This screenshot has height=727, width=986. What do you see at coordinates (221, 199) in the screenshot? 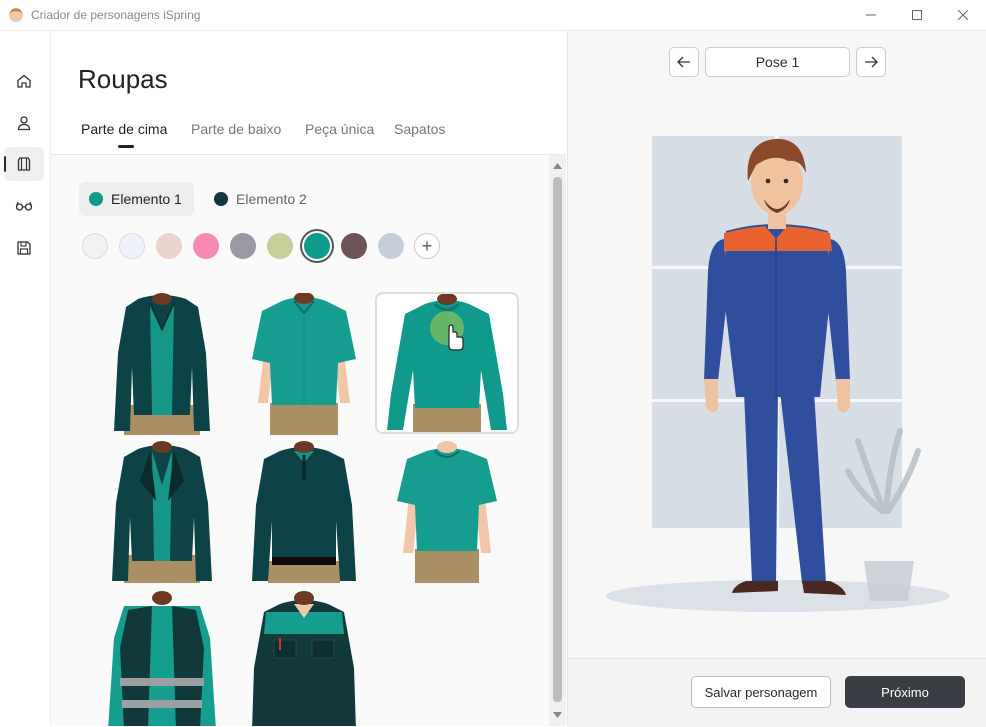
I see `element-2-color-dot` at bounding box center [221, 199].